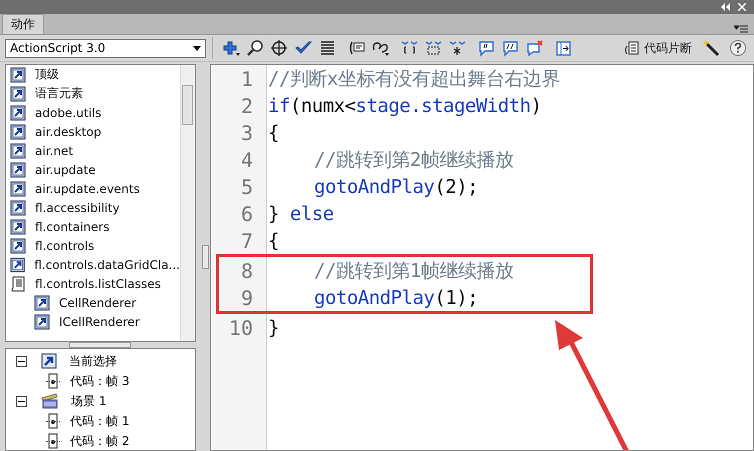  I want to click on code-snippets-icon, so click(632, 48).